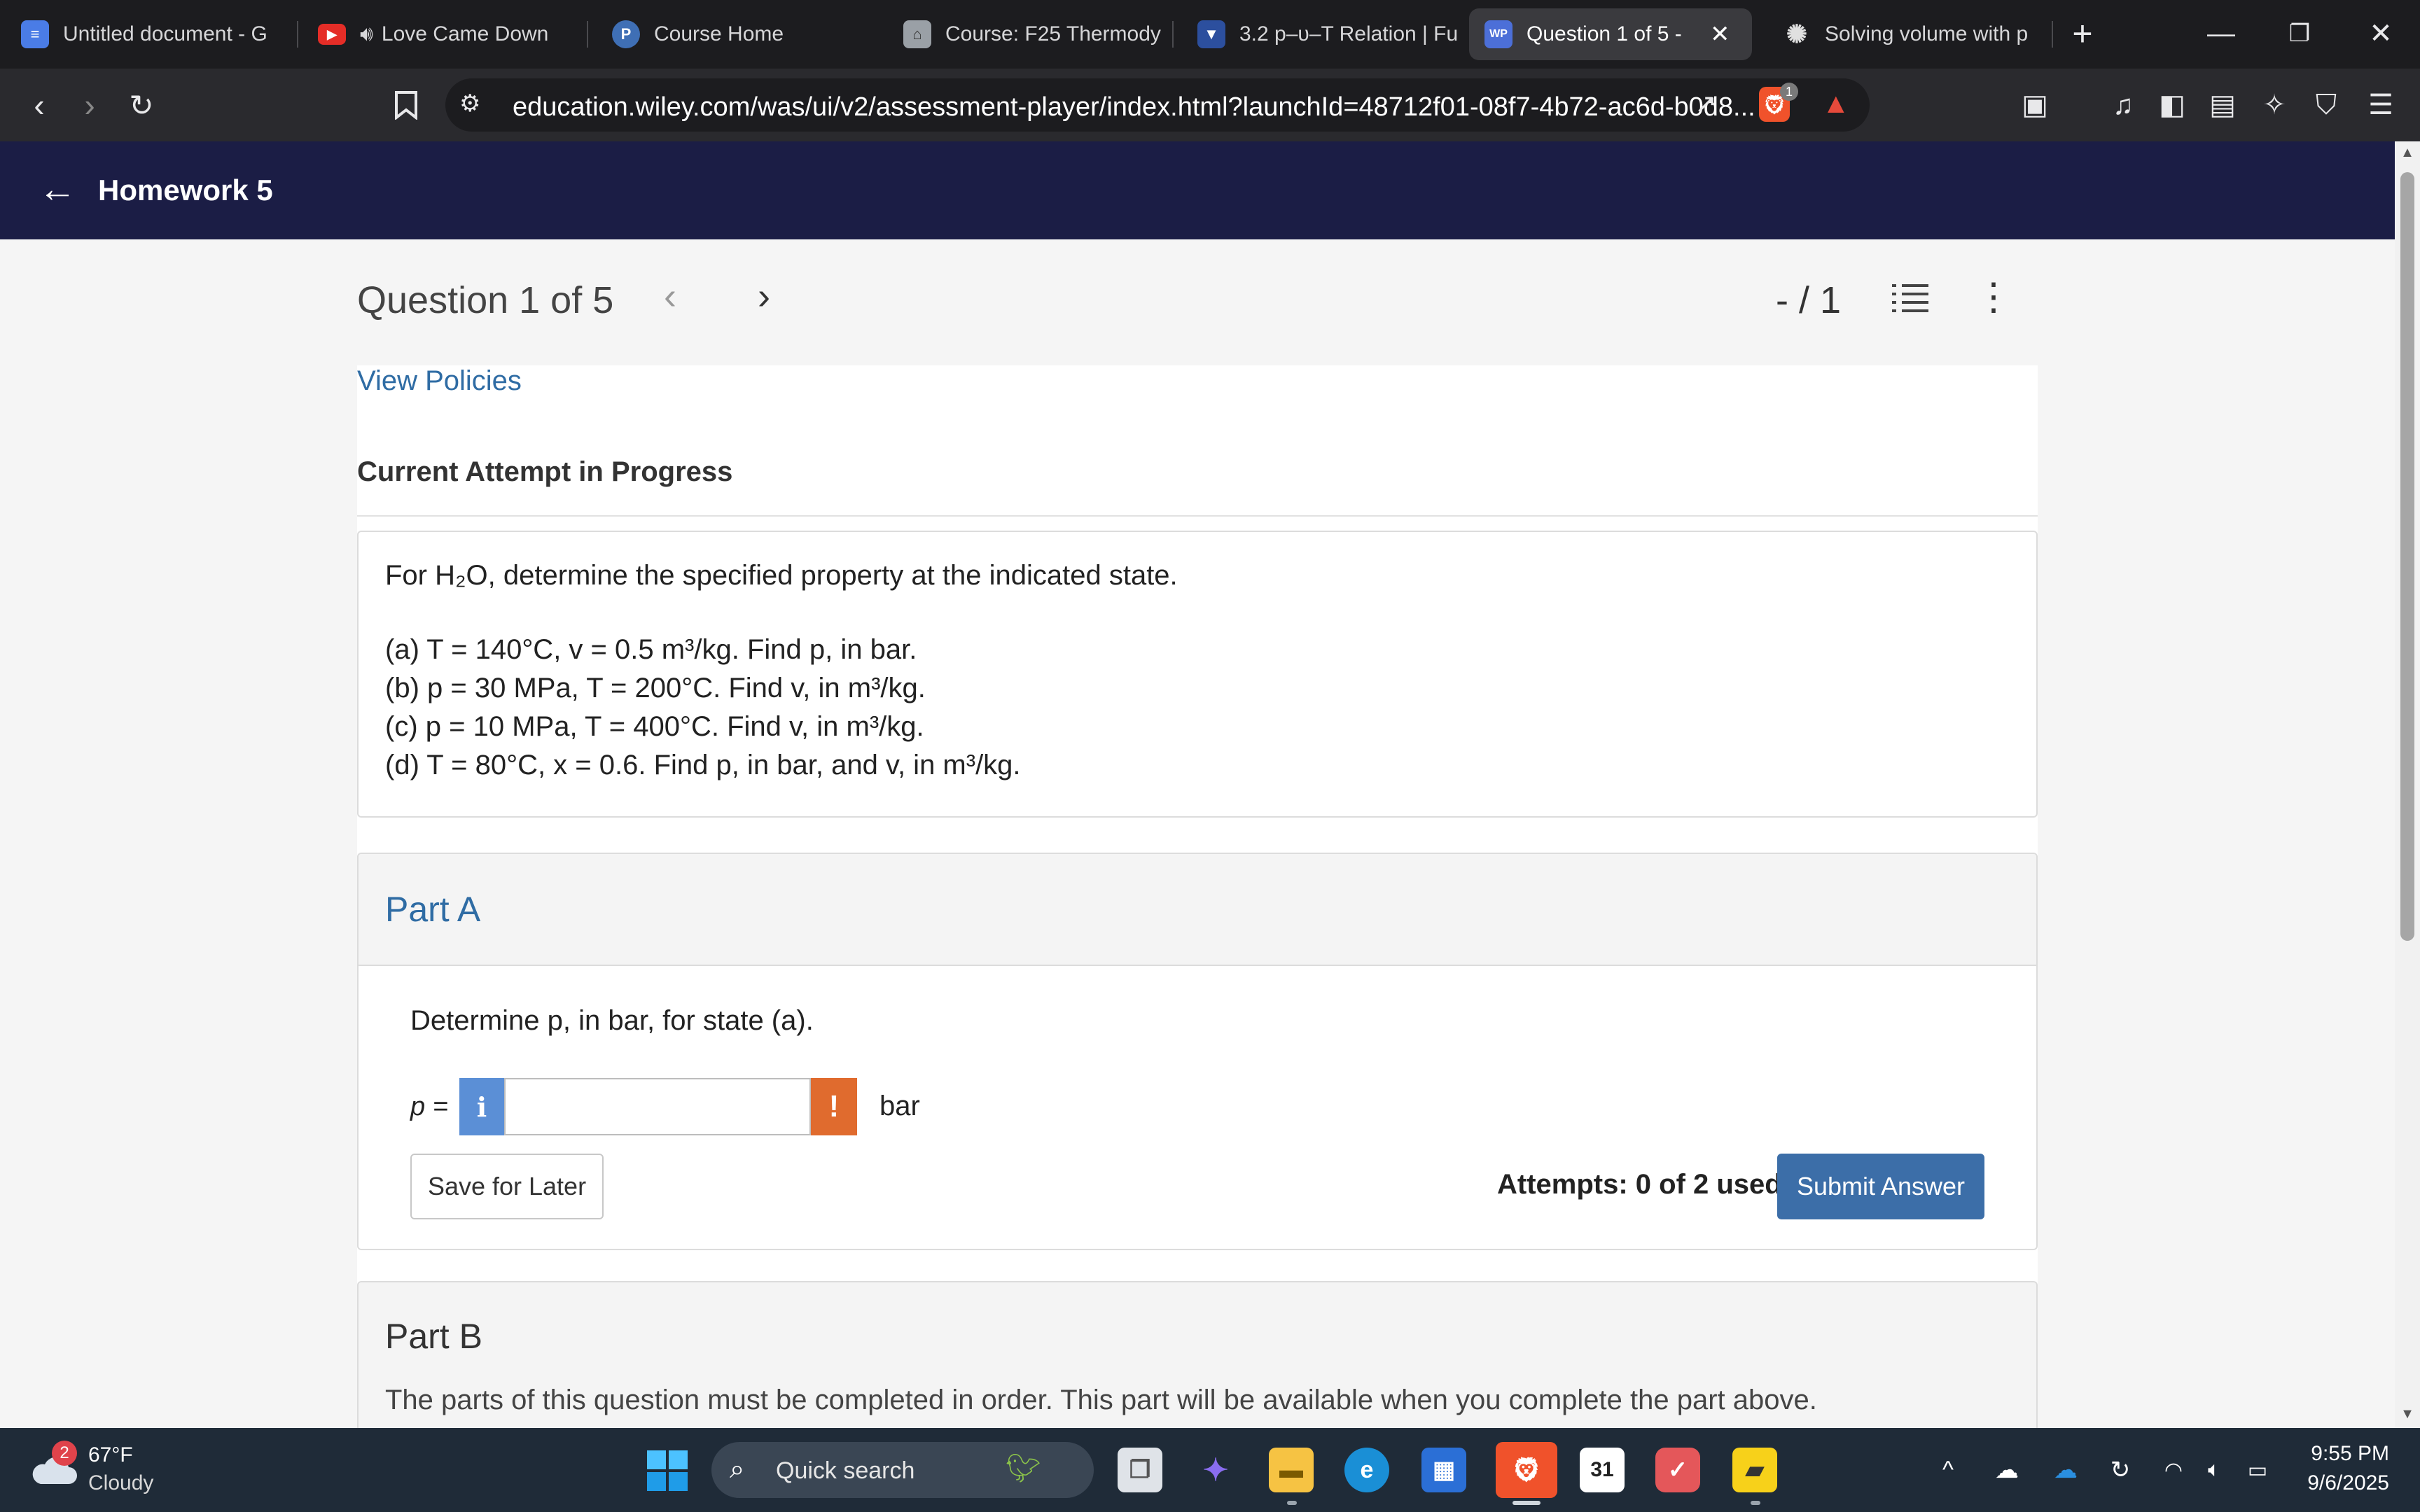 The width and height of the screenshot is (2420, 1512). What do you see at coordinates (2082, 34) in the screenshot?
I see `new-tab-icon: +` at bounding box center [2082, 34].